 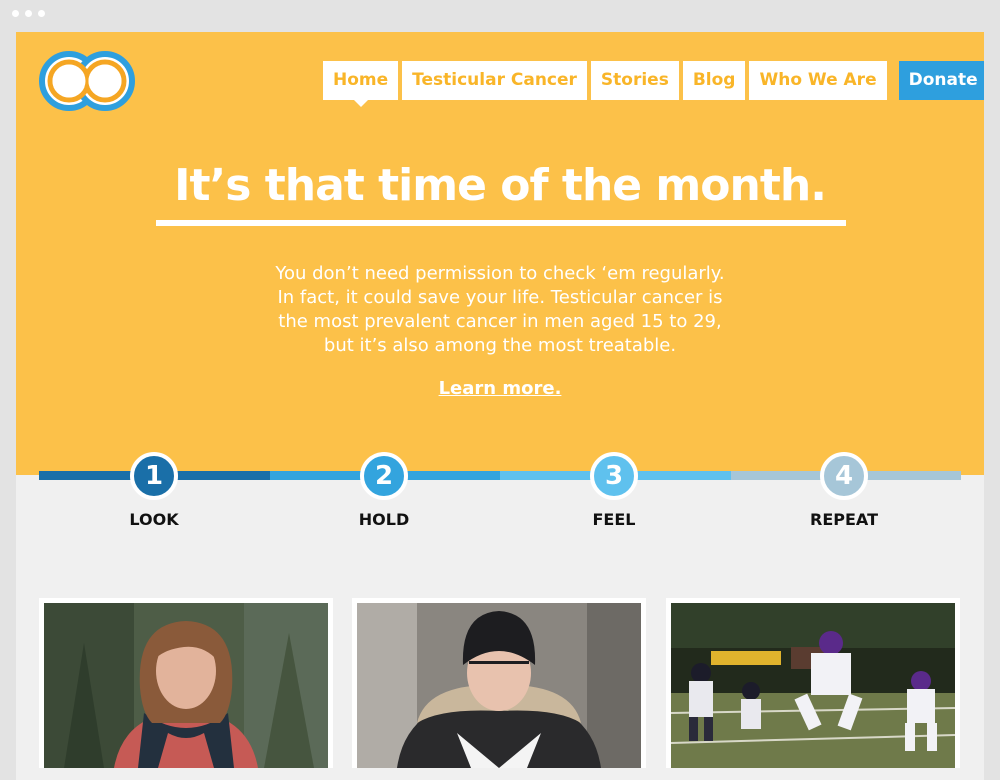 What do you see at coordinates (844, 476) in the screenshot?
I see `step-number-badge: 4` at bounding box center [844, 476].